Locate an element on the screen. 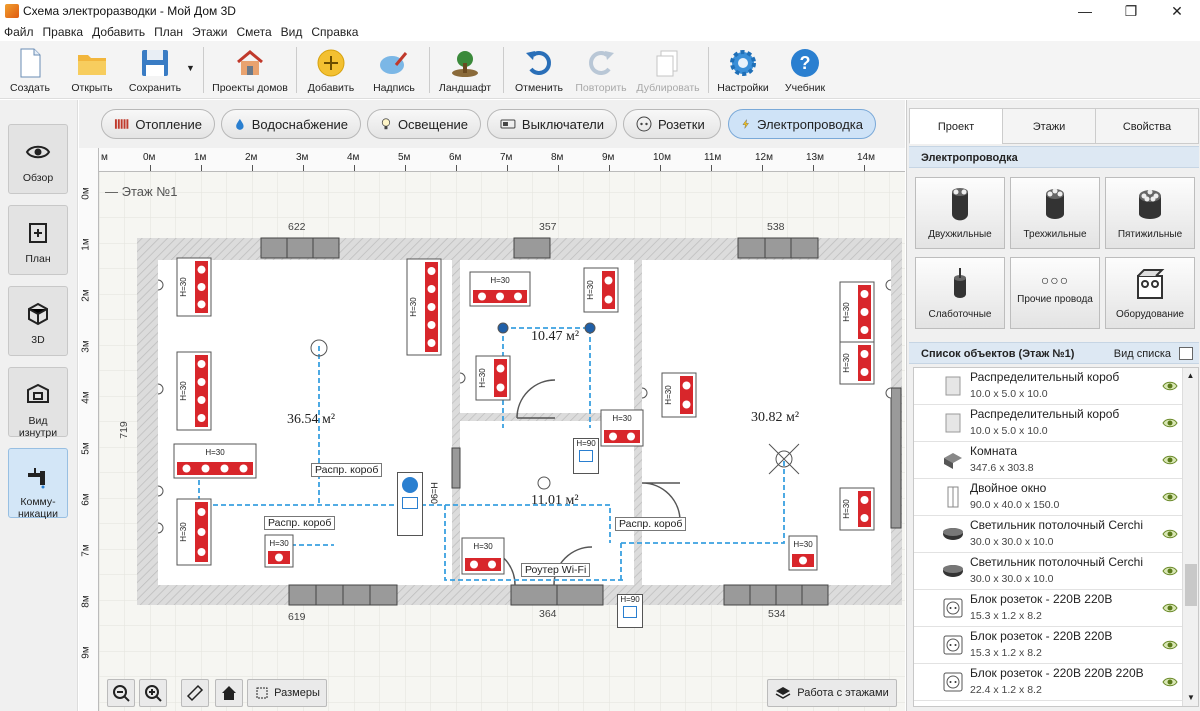  tab-water-supply: Водоснабжение is located at coordinates (291, 124).